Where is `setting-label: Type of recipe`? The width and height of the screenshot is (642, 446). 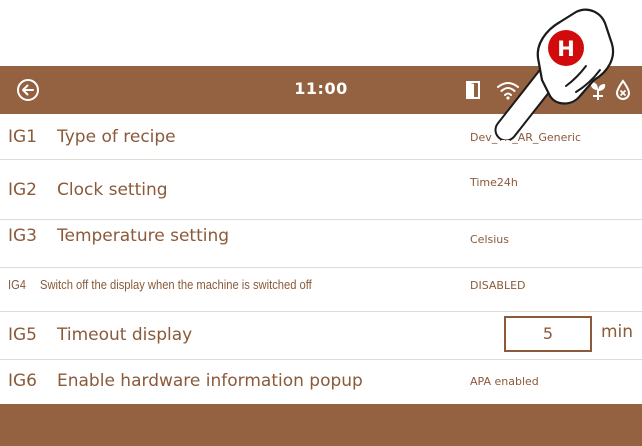
setting-label: Type of recipe is located at coordinates (116, 137).